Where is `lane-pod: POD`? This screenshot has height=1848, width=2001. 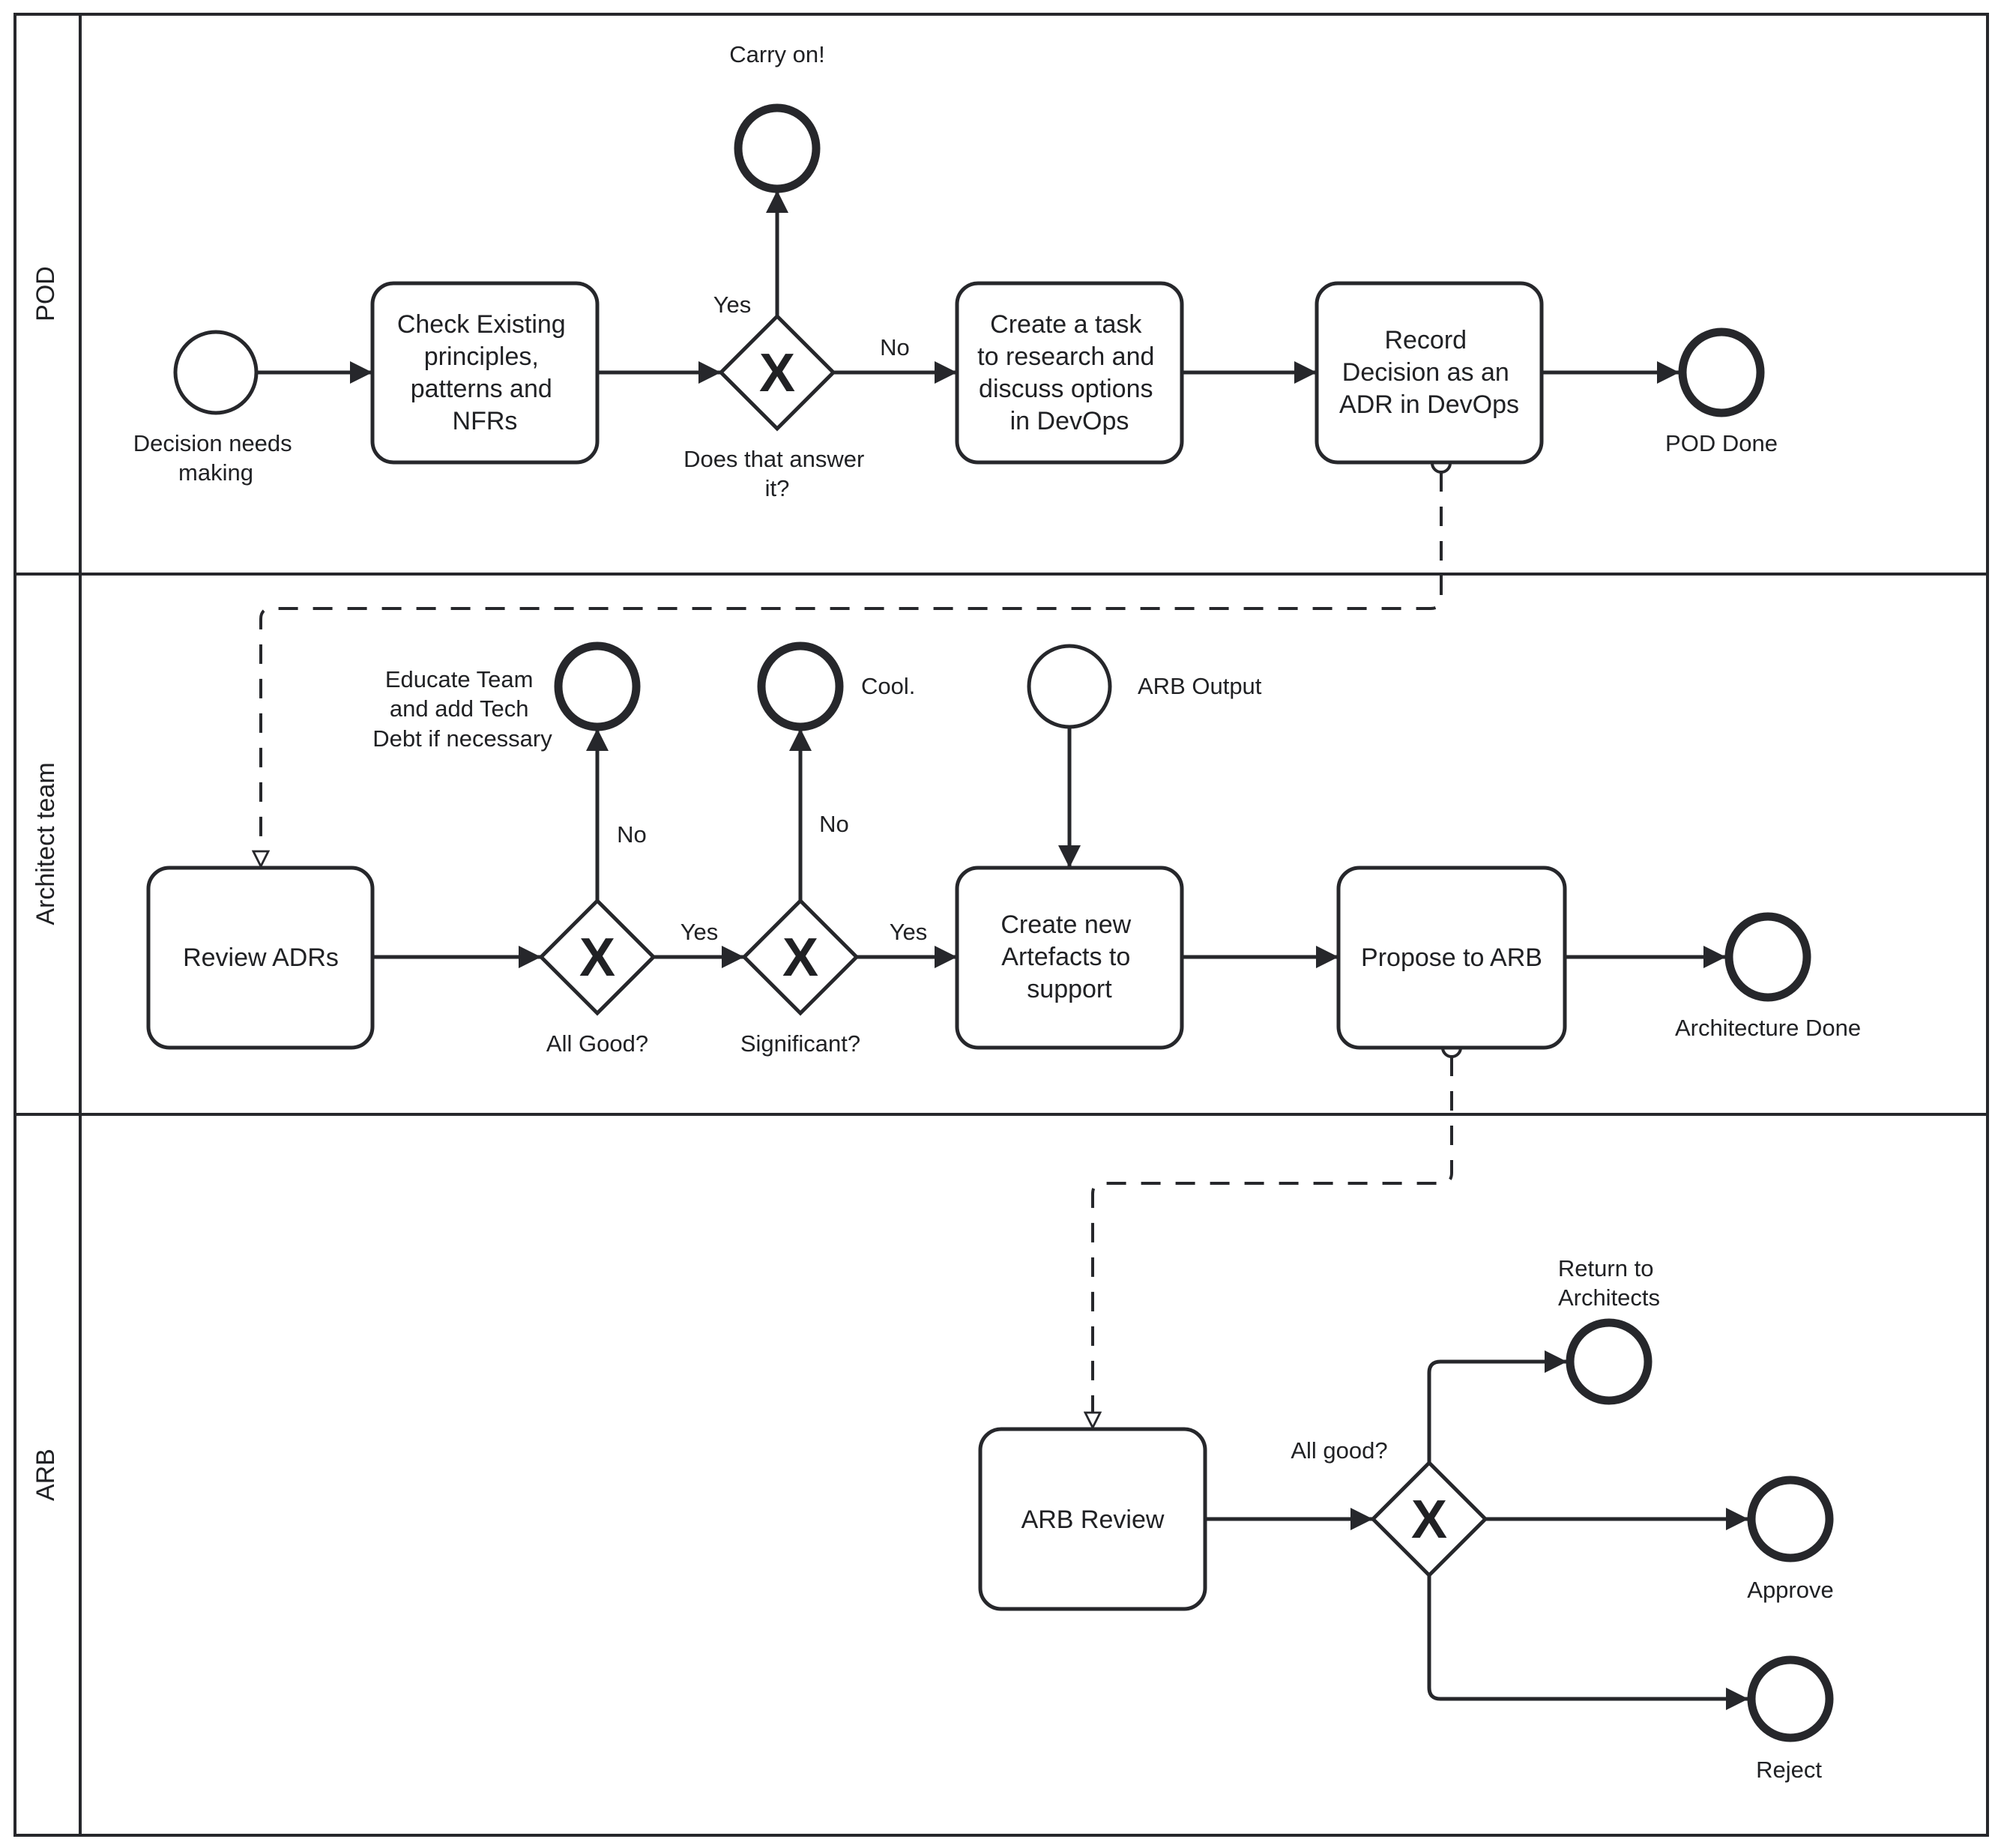
lane-pod: POD is located at coordinates (45, 293).